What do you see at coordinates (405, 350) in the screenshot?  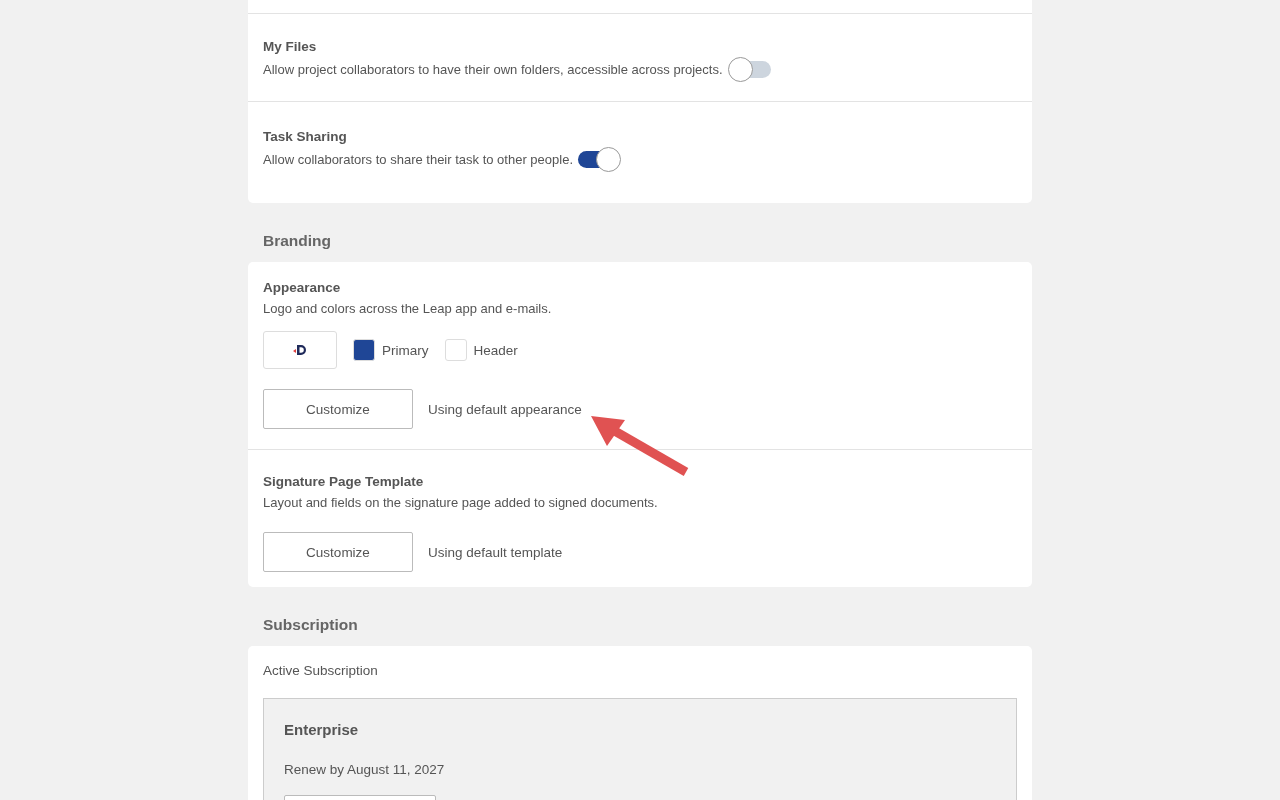 I see `color-label: Primary` at bounding box center [405, 350].